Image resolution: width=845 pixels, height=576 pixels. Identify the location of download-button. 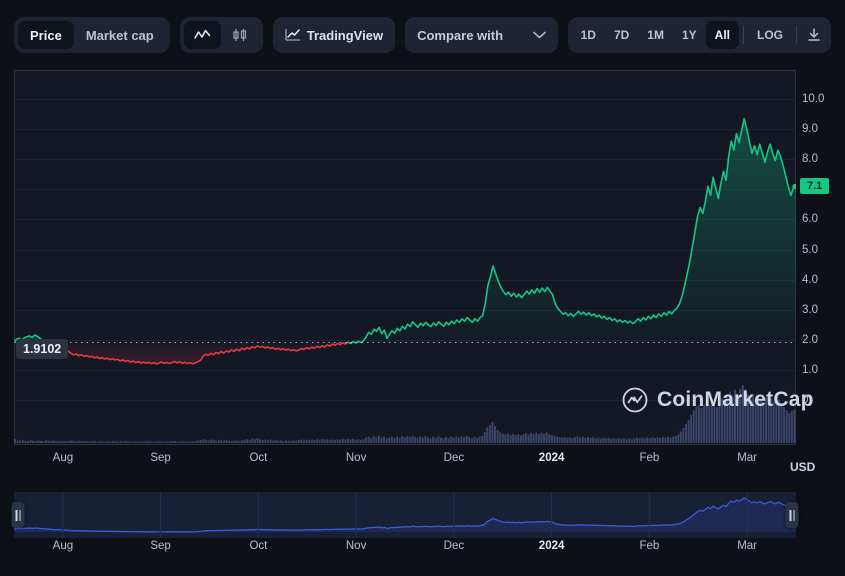
(814, 35).